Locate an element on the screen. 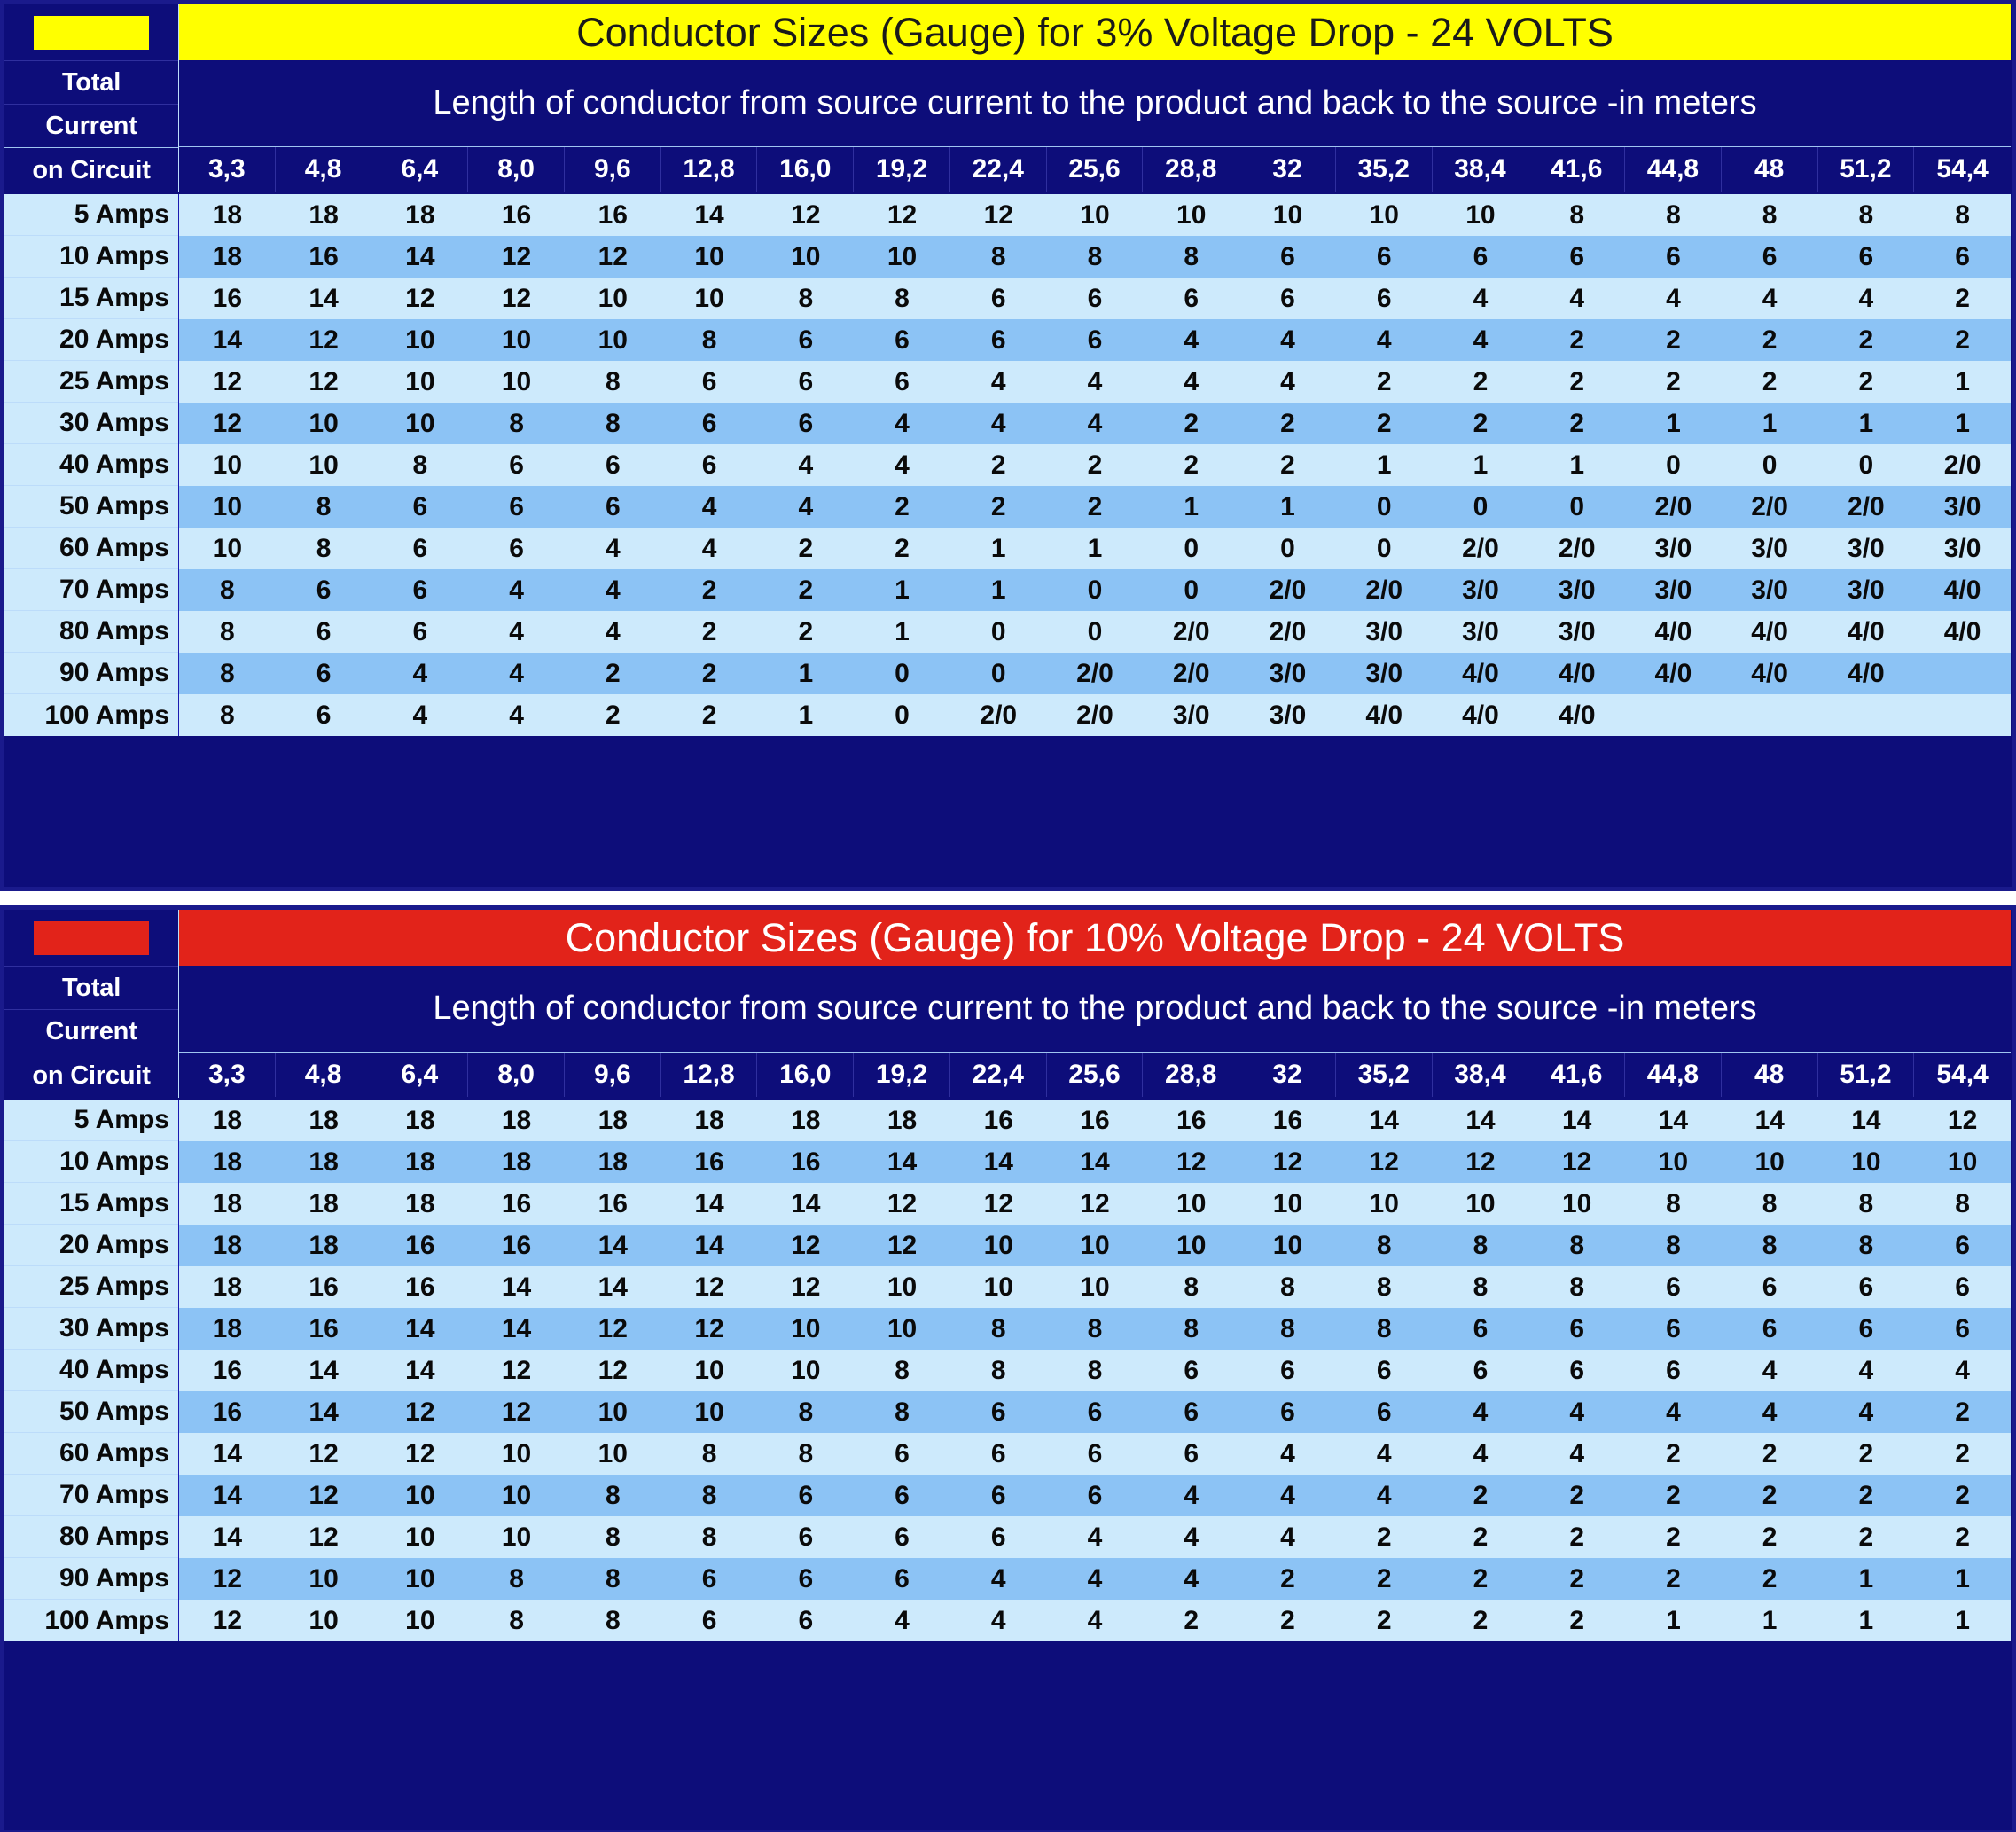 The image size is (2016, 1832). row-label-3: 20 Amps is located at coordinates (91, 340).